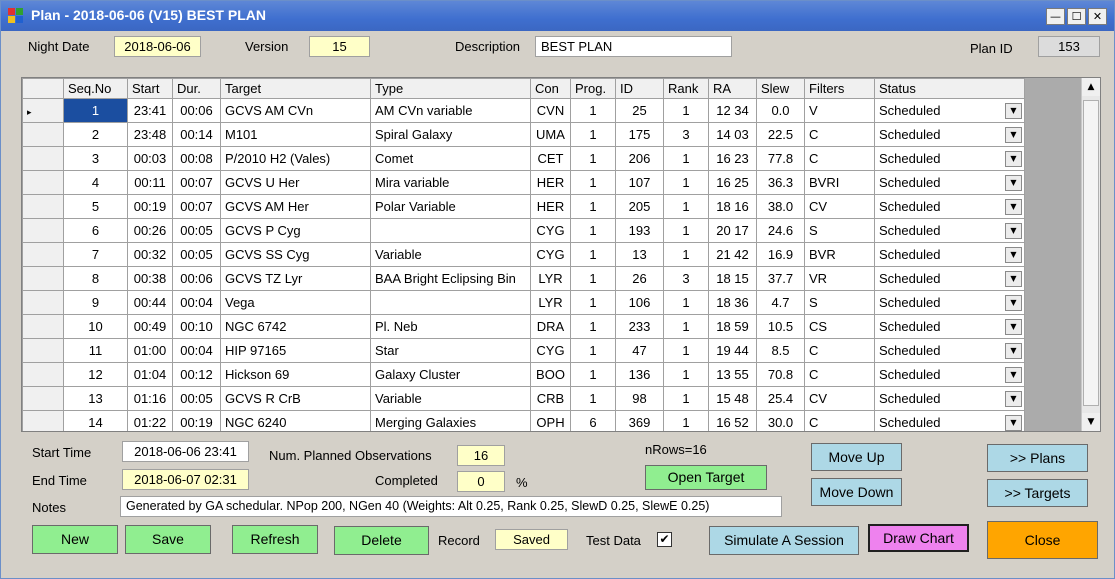 The width and height of the screenshot is (1115, 579). What do you see at coordinates (732, 254) in the screenshot?
I see `cell-ra: 21 42` at bounding box center [732, 254].